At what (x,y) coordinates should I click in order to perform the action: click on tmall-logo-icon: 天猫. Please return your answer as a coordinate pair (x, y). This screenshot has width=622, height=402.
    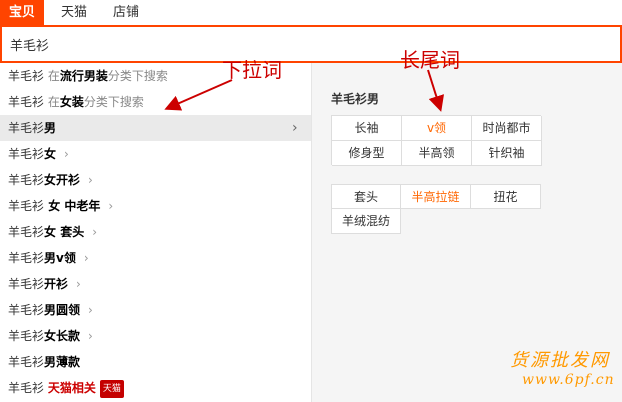
    Looking at the image, I should click on (111, 388).